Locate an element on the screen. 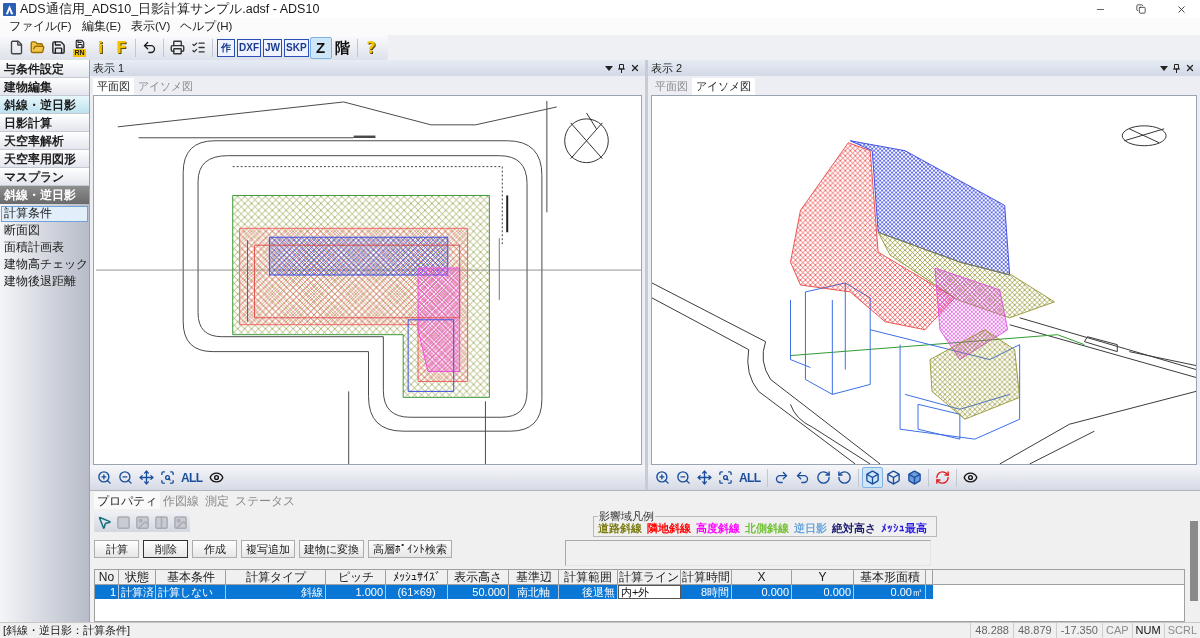 This screenshot has width=1200, height=638. nav-item: 建物編集 is located at coordinates (44, 87).